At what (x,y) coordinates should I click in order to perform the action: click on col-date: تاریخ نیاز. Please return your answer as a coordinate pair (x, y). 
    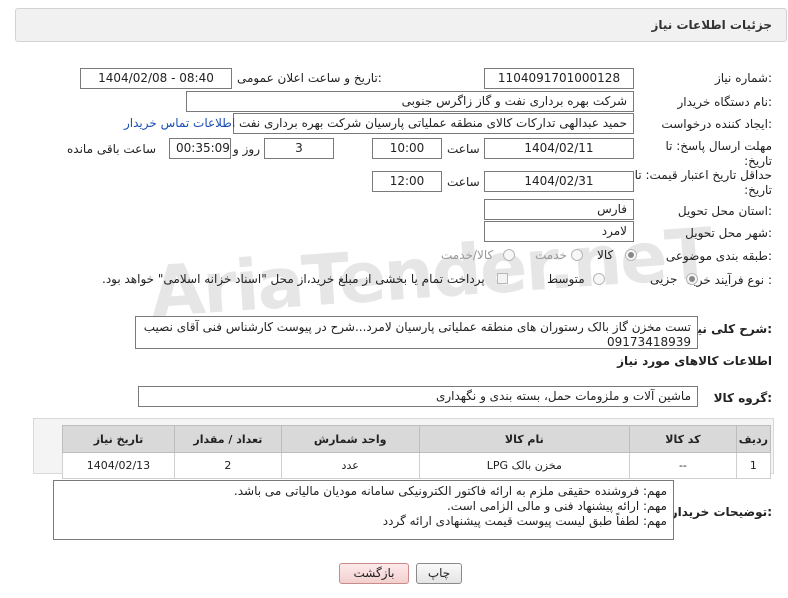
    Looking at the image, I should click on (118, 439).